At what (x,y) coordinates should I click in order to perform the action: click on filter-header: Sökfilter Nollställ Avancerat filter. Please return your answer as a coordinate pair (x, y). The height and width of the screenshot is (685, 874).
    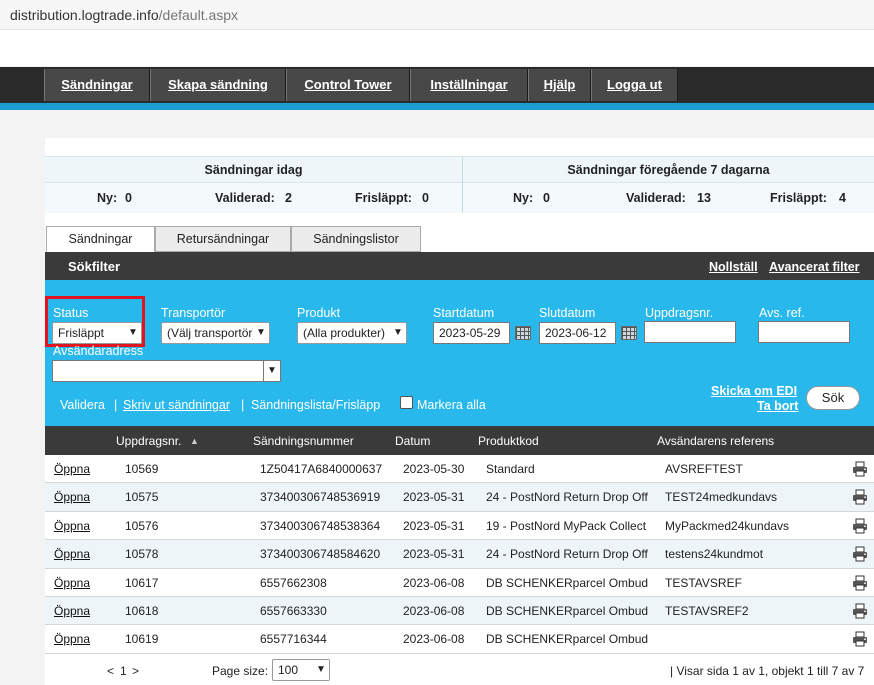
    Looking at the image, I should click on (459, 266).